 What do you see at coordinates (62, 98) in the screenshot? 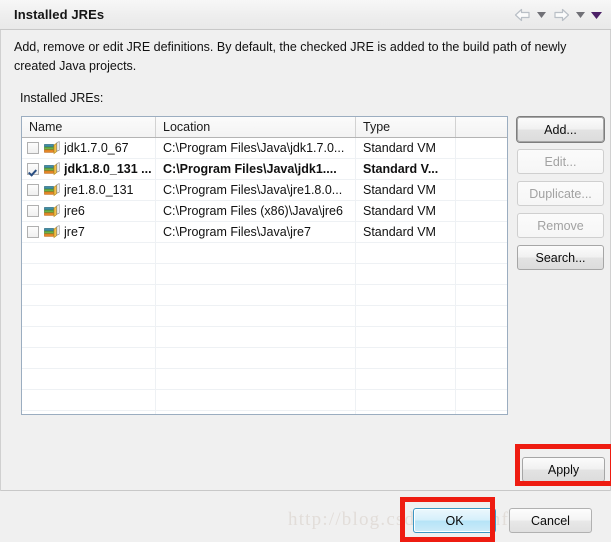
I see `installed-jres-label: Installed JREs:` at bounding box center [62, 98].